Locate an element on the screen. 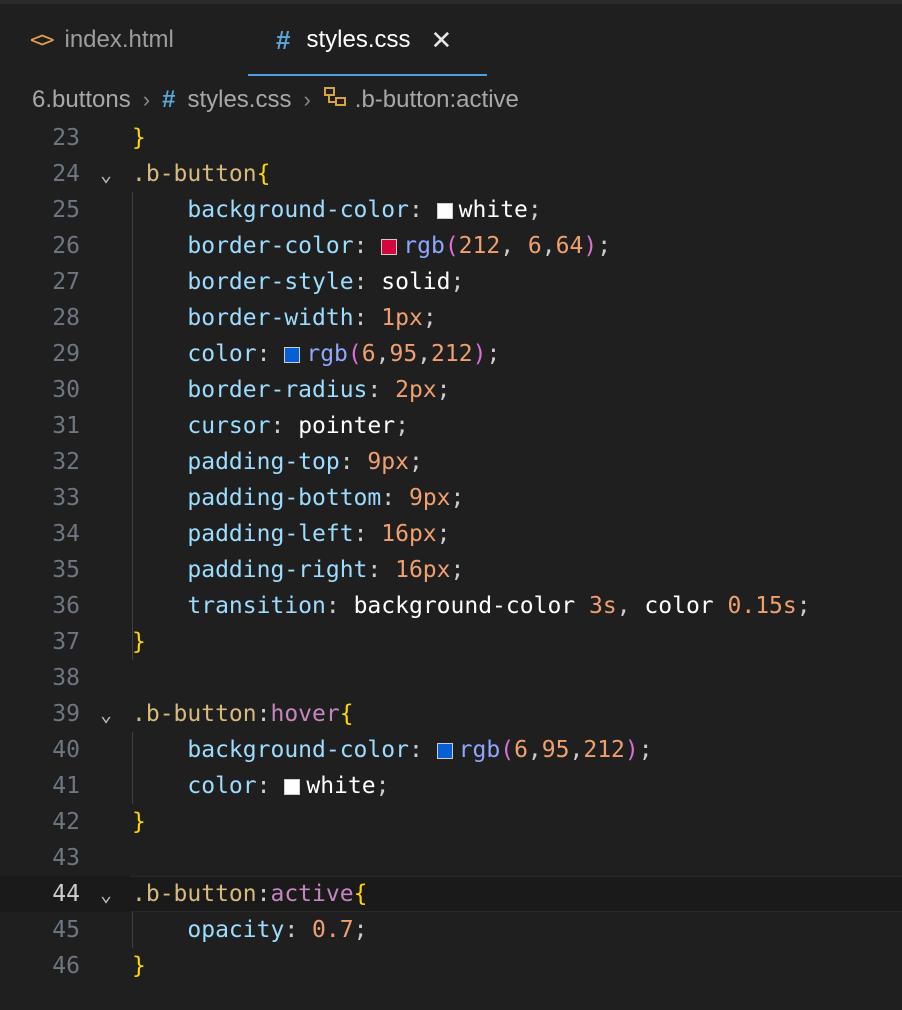 The height and width of the screenshot is (1010, 902). editor-tab-bar: <> index.html # styles.css ✕ is located at coordinates (451, 40).